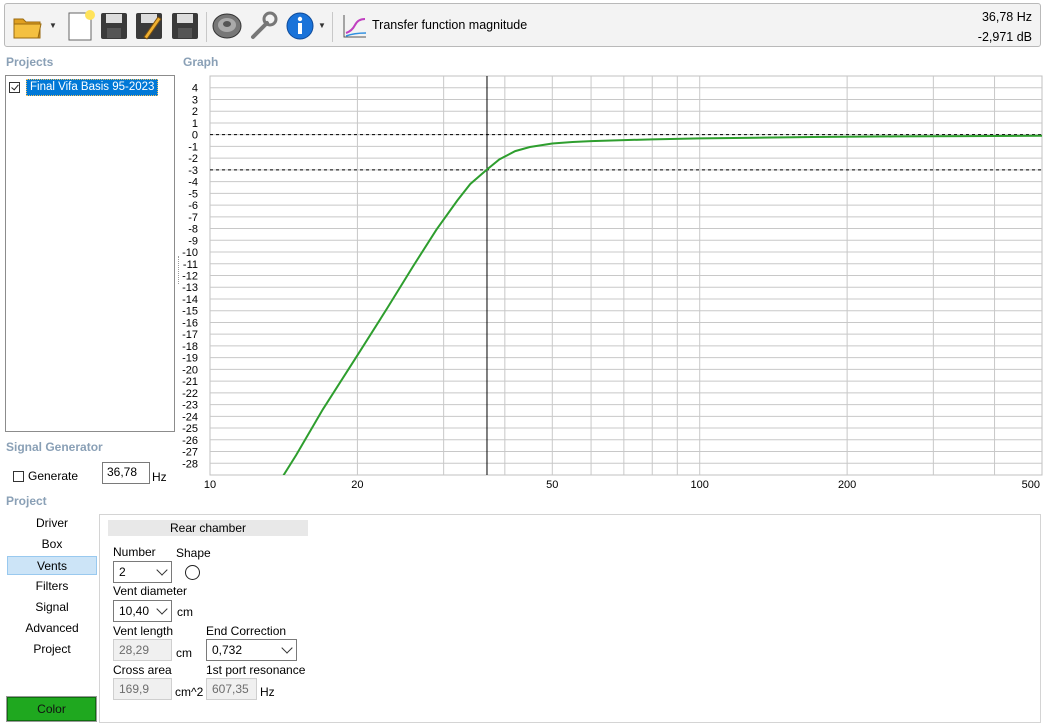 The height and width of the screenshot is (727, 1046). Describe the element at coordinates (53, 476) in the screenshot. I see `generate-label: Generate` at that location.